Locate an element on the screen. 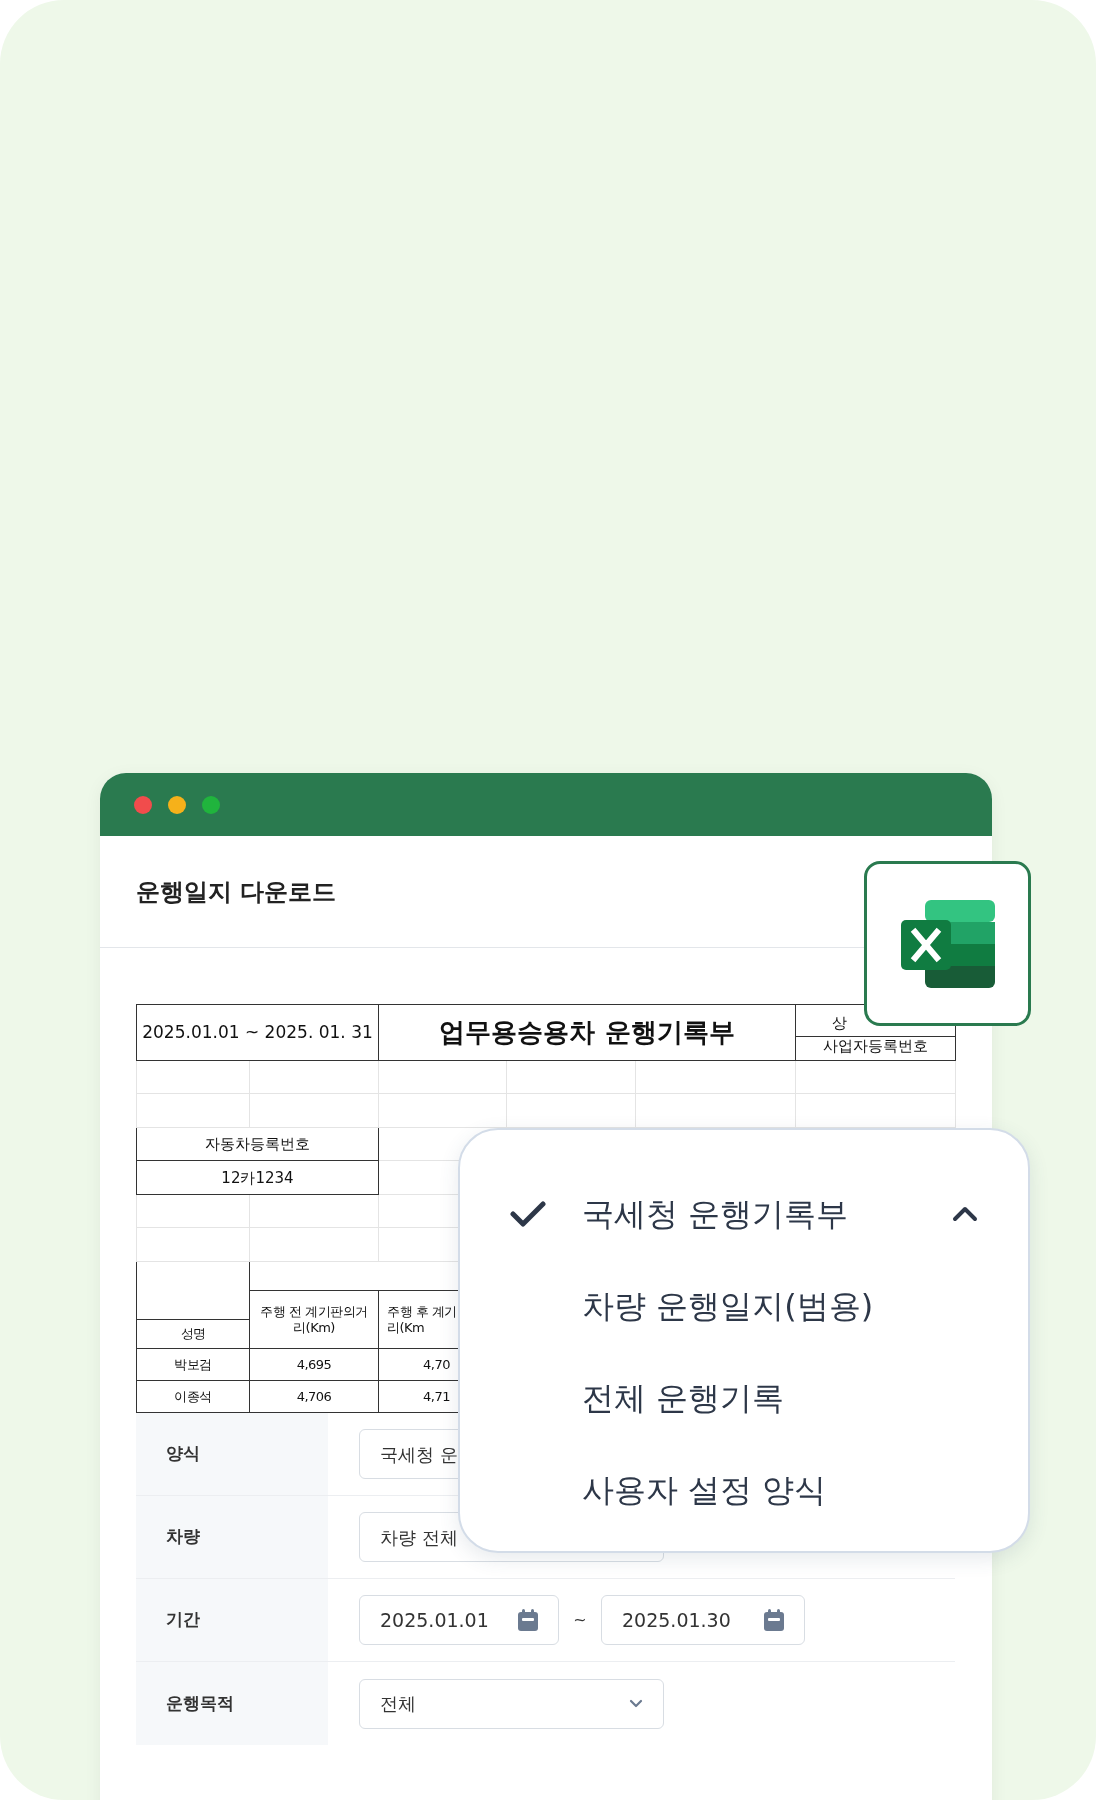  dropdown-option: 사용자 설정 양식 is located at coordinates (744, 1490).